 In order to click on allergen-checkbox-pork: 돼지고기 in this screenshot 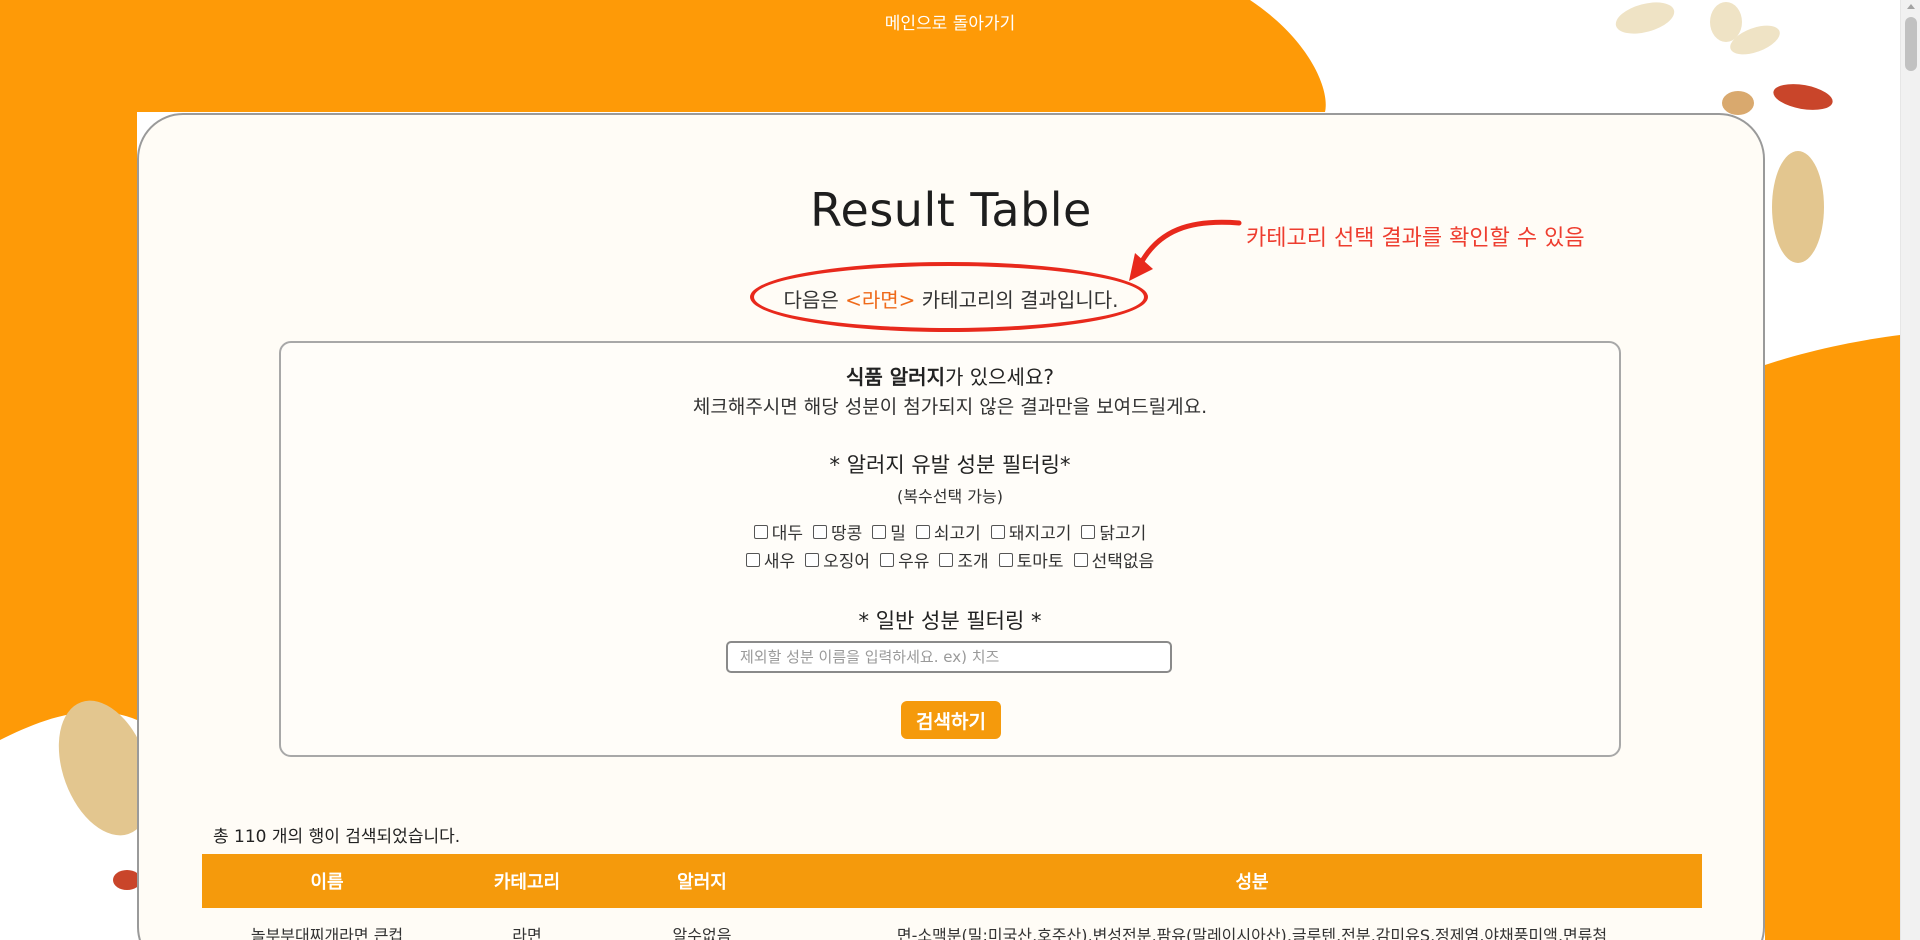, I will do `click(1031, 531)`.